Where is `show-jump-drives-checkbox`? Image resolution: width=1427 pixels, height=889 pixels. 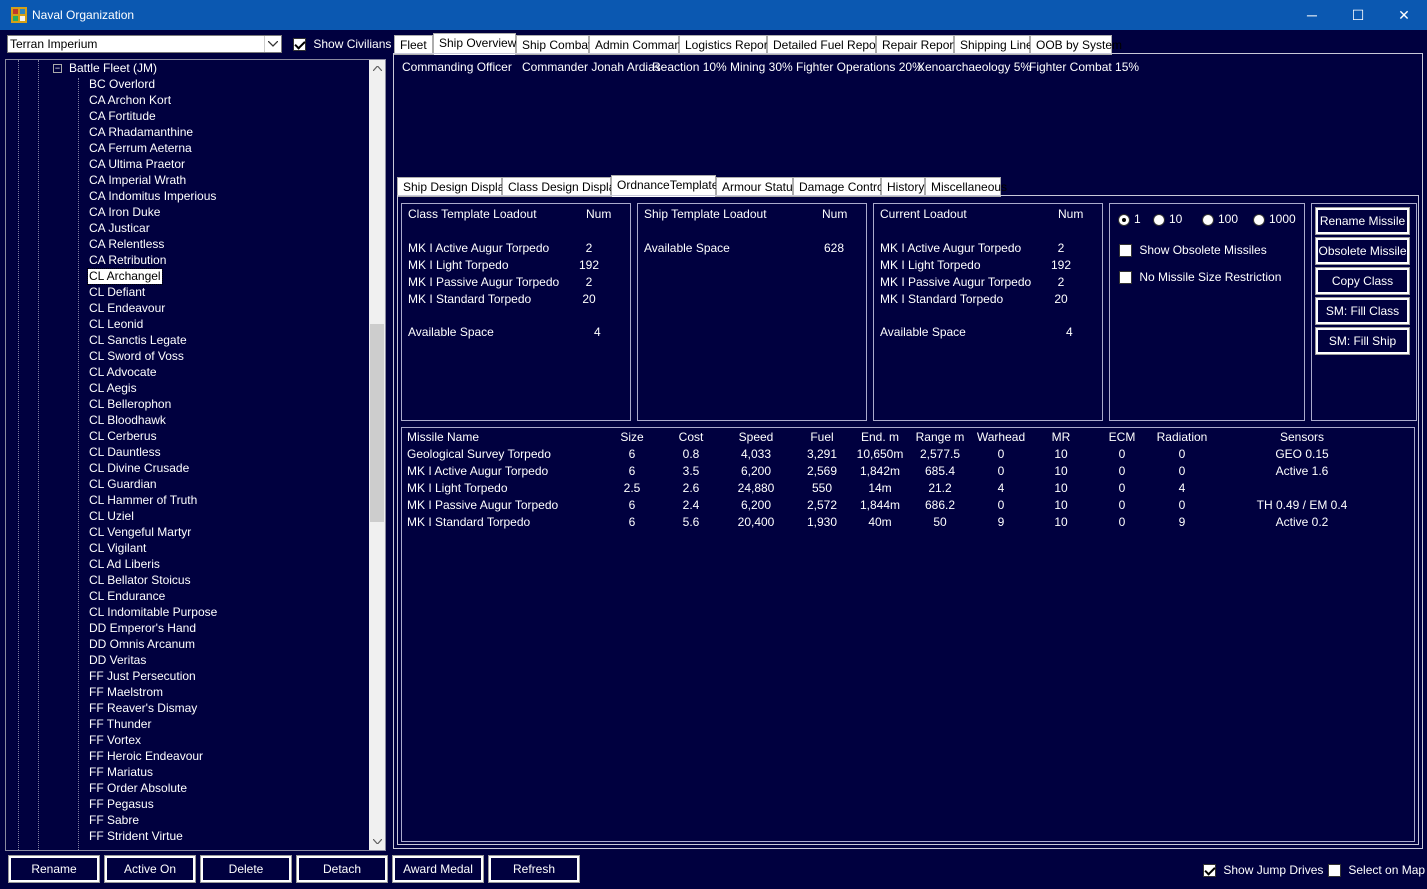
show-jump-drives-checkbox is located at coordinates (1209, 871).